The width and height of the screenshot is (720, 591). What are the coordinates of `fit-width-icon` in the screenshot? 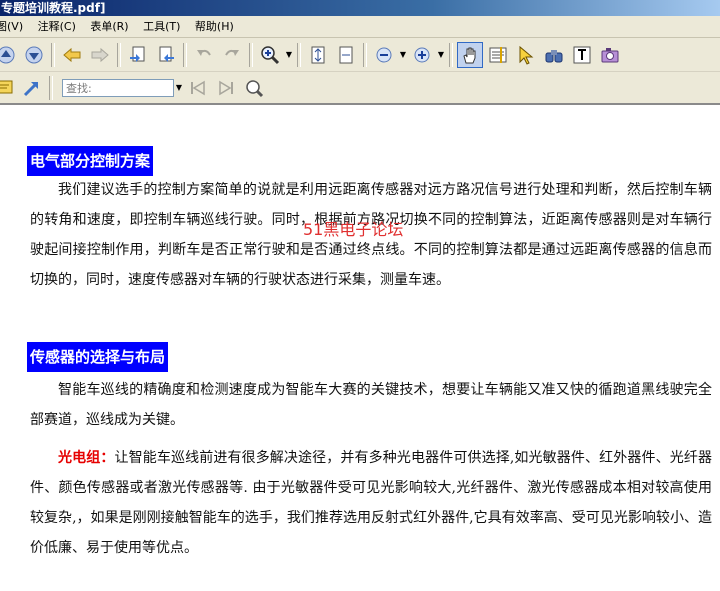 It's located at (346, 54).